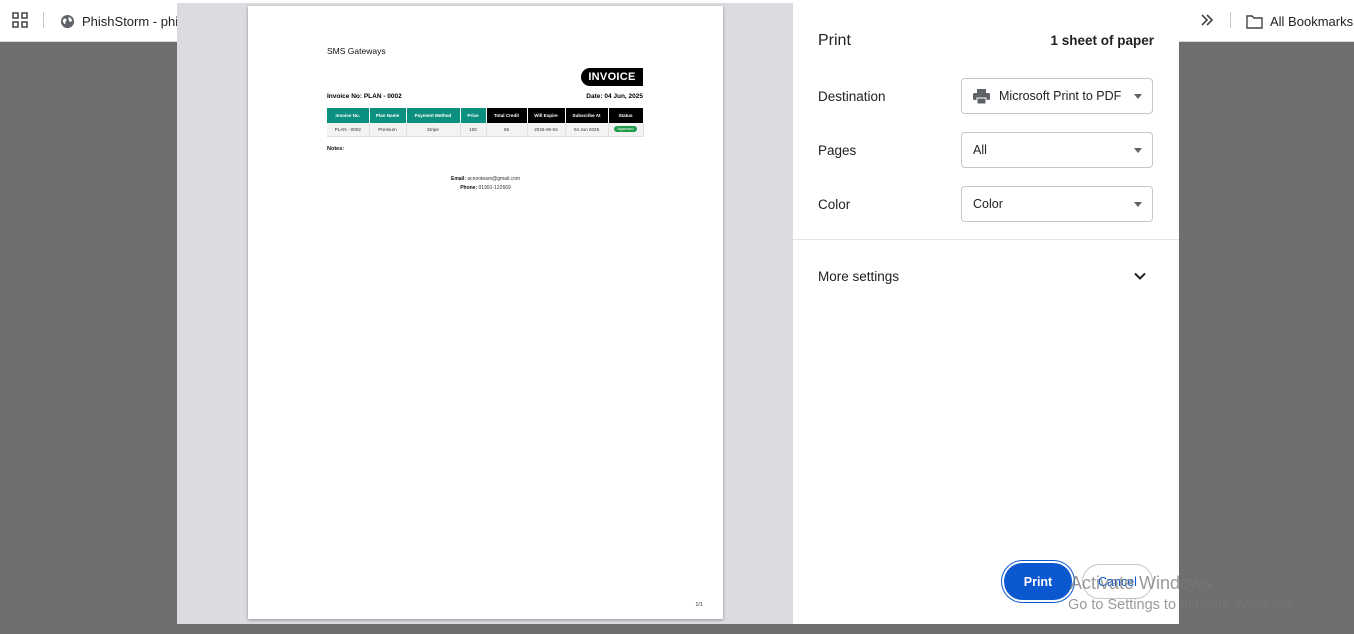 The width and height of the screenshot is (1354, 634). I want to click on apps-grid-icon, so click(20, 20).